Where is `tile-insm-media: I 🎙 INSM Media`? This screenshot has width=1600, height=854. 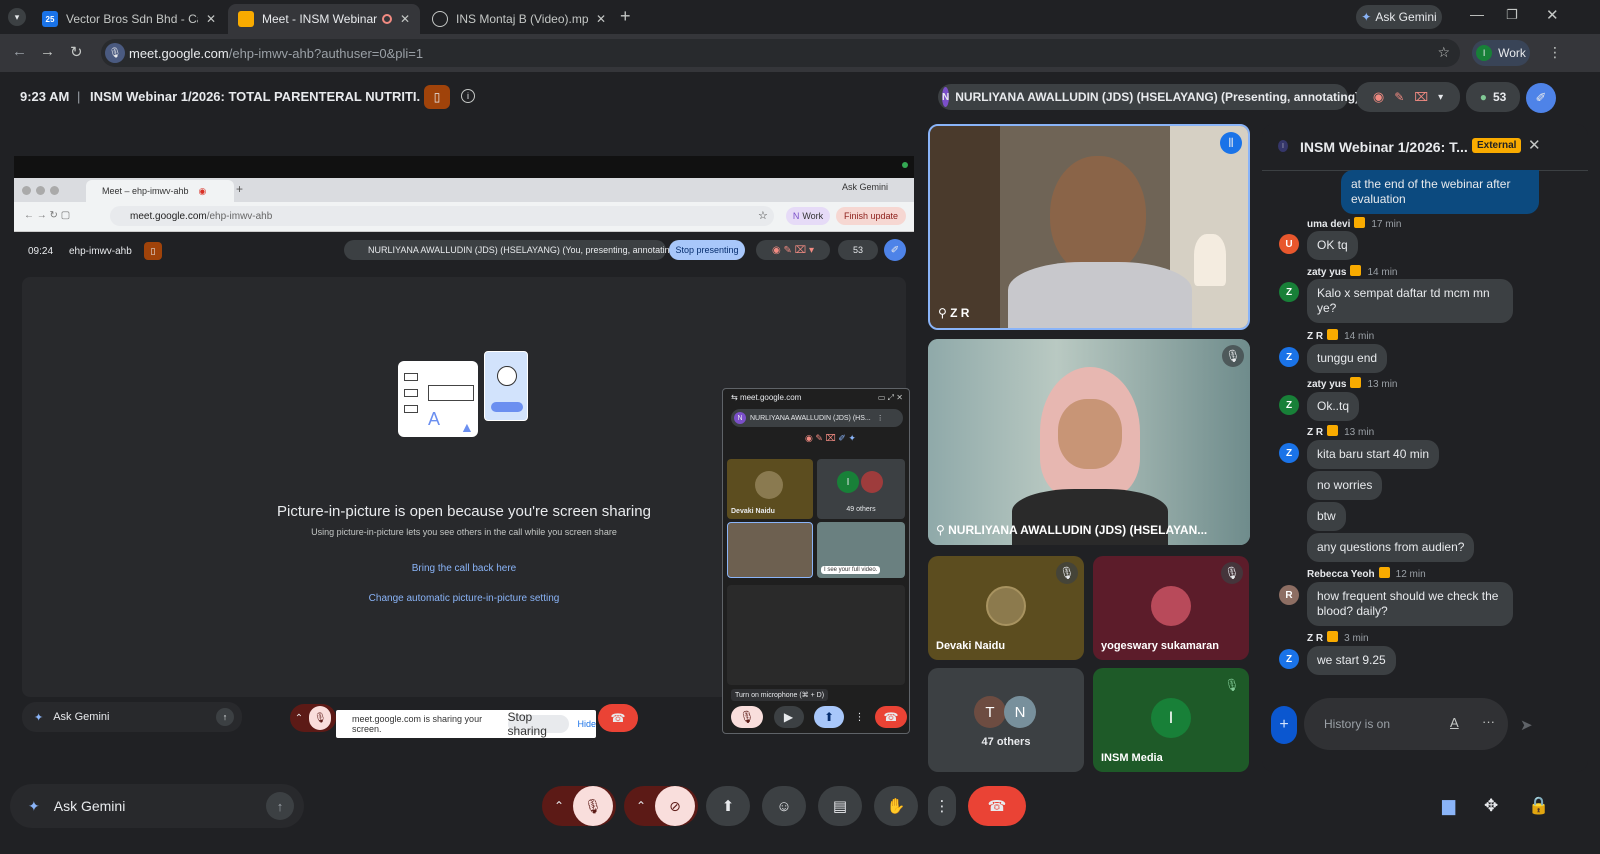
tile-insm-media: I 🎙 INSM Media is located at coordinates (1171, 720).